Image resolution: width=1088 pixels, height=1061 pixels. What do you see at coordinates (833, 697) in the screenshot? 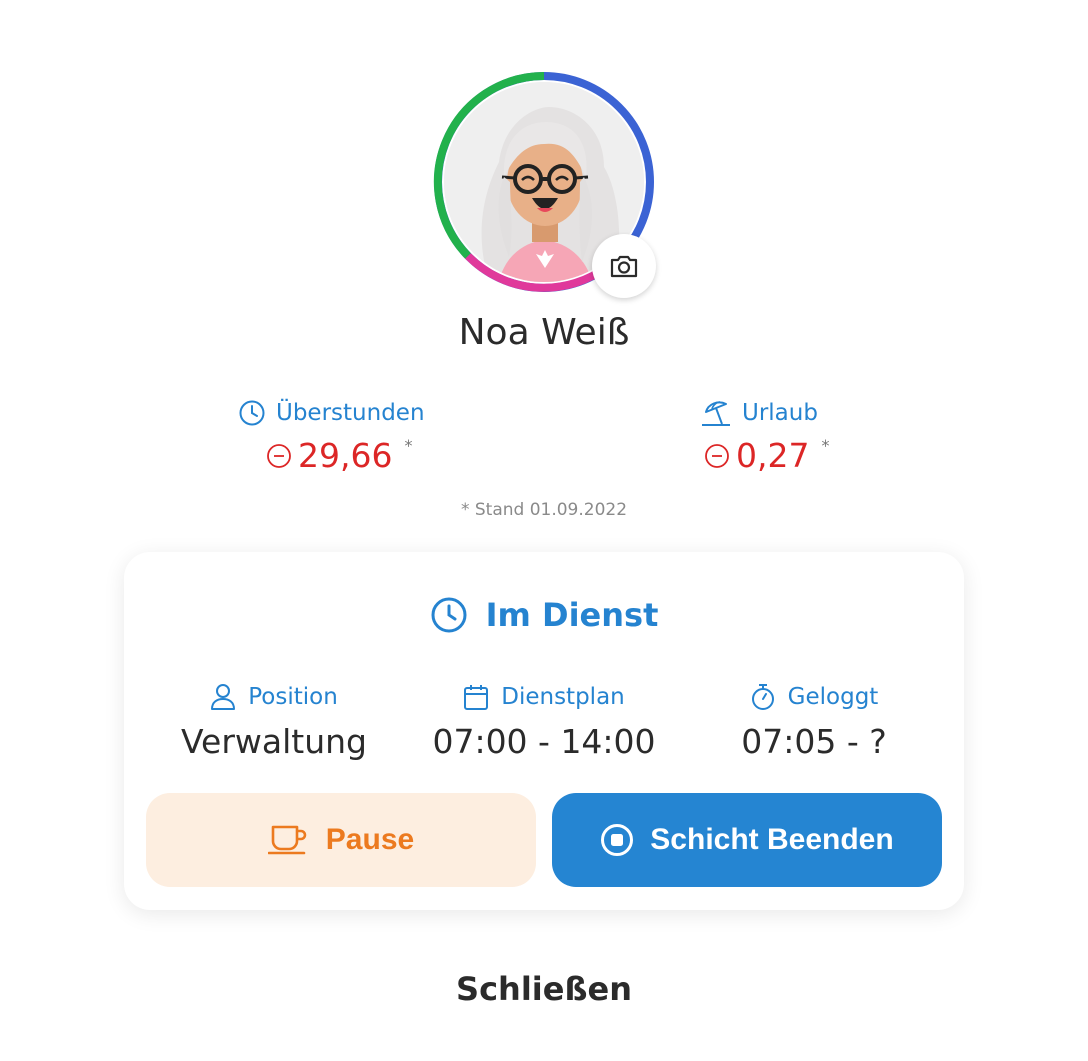
I see `logged-label: Geloggt` at bounding box center [833, 697].